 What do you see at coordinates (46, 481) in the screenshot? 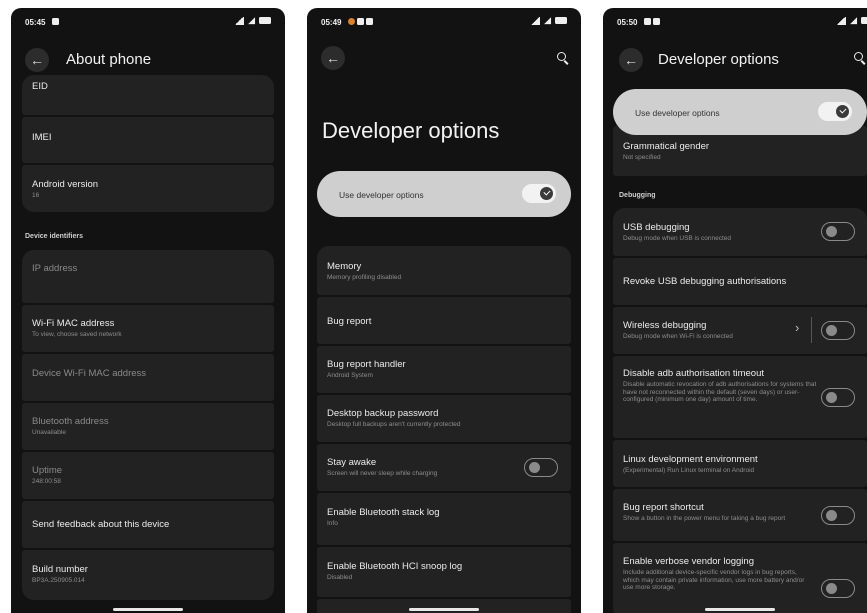
I see `item-subtitle: 248:00:58` at bounding box center [46, 481].